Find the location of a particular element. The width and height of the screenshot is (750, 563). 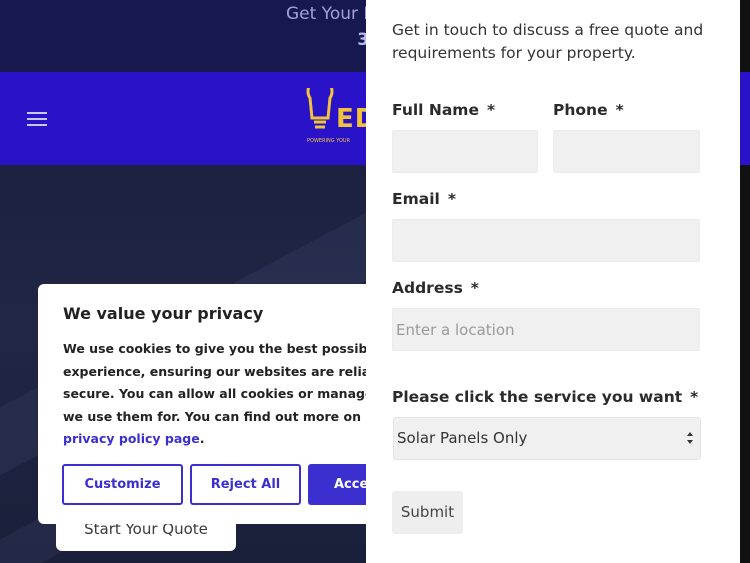

full-name-field is located at coordinates (465, 151).